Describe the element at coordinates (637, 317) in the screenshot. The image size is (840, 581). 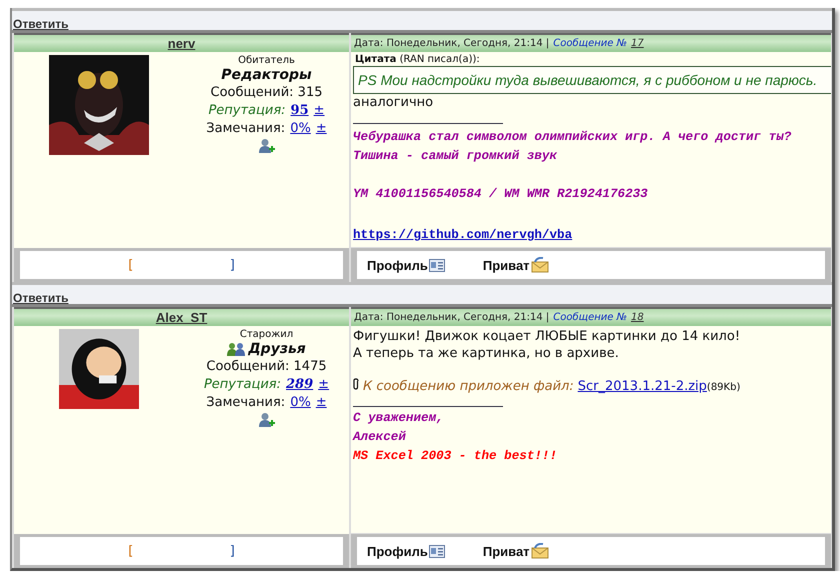
I see `message-number-link: 18` at that location.